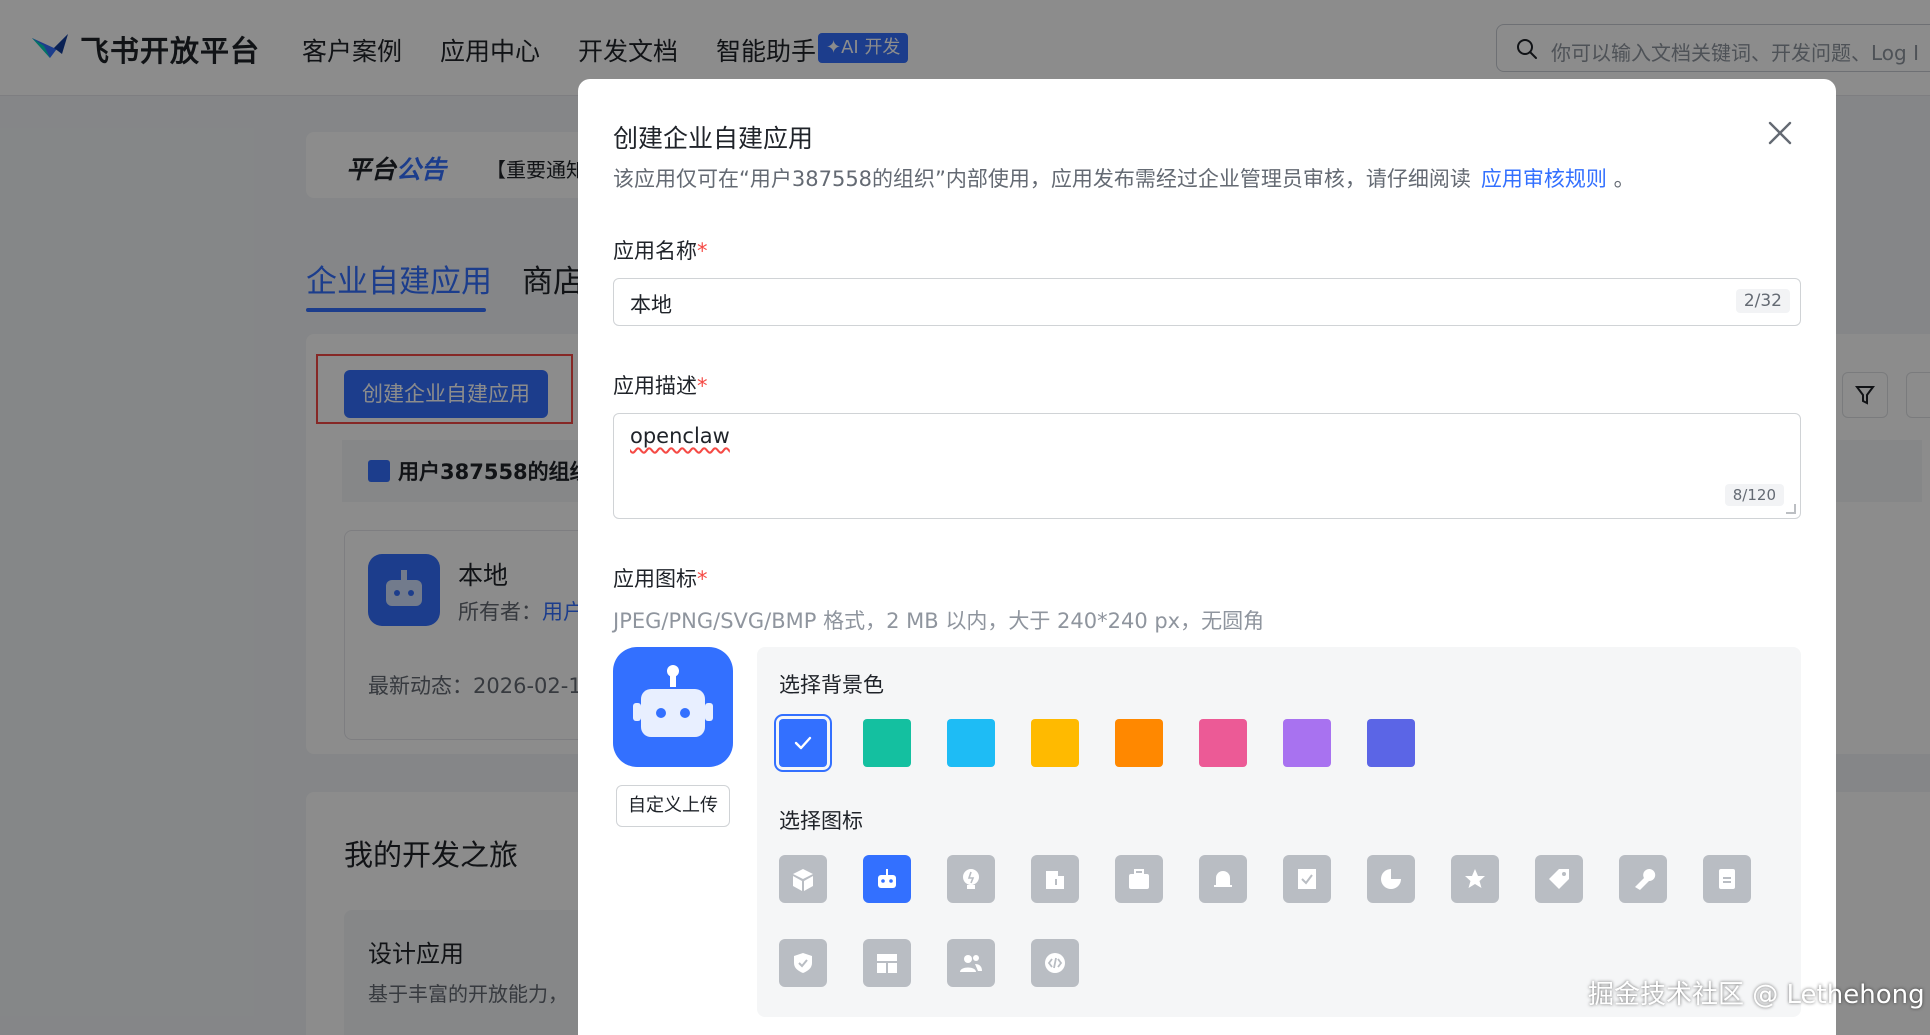 This screenshot has width=1930, height=1035. I want to click on shield-icon, so click(803, 963).